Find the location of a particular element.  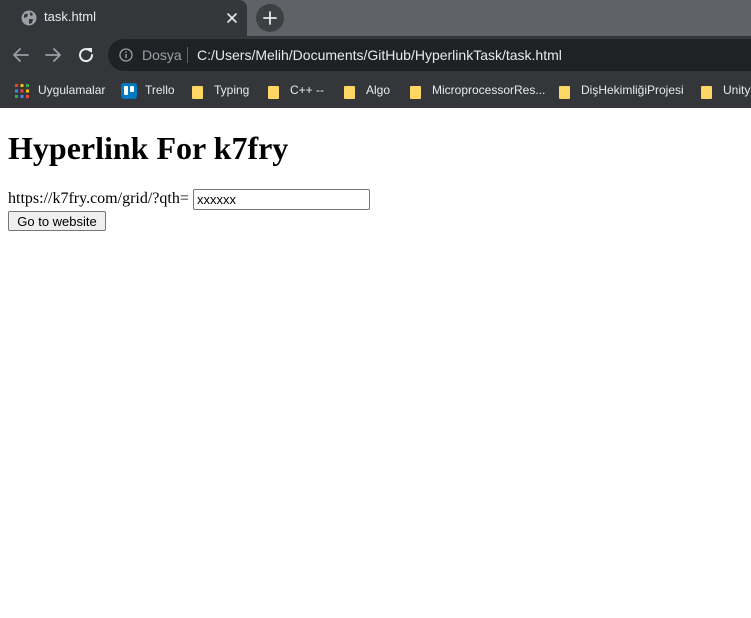

bookmark-label: Uygulamalar is located at coordinates (72, 90).